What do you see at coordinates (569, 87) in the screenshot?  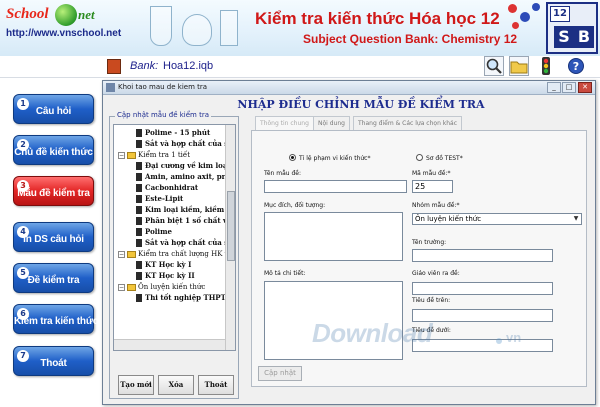 I see `maximize-icon: □` at bounding box center [569, 87].